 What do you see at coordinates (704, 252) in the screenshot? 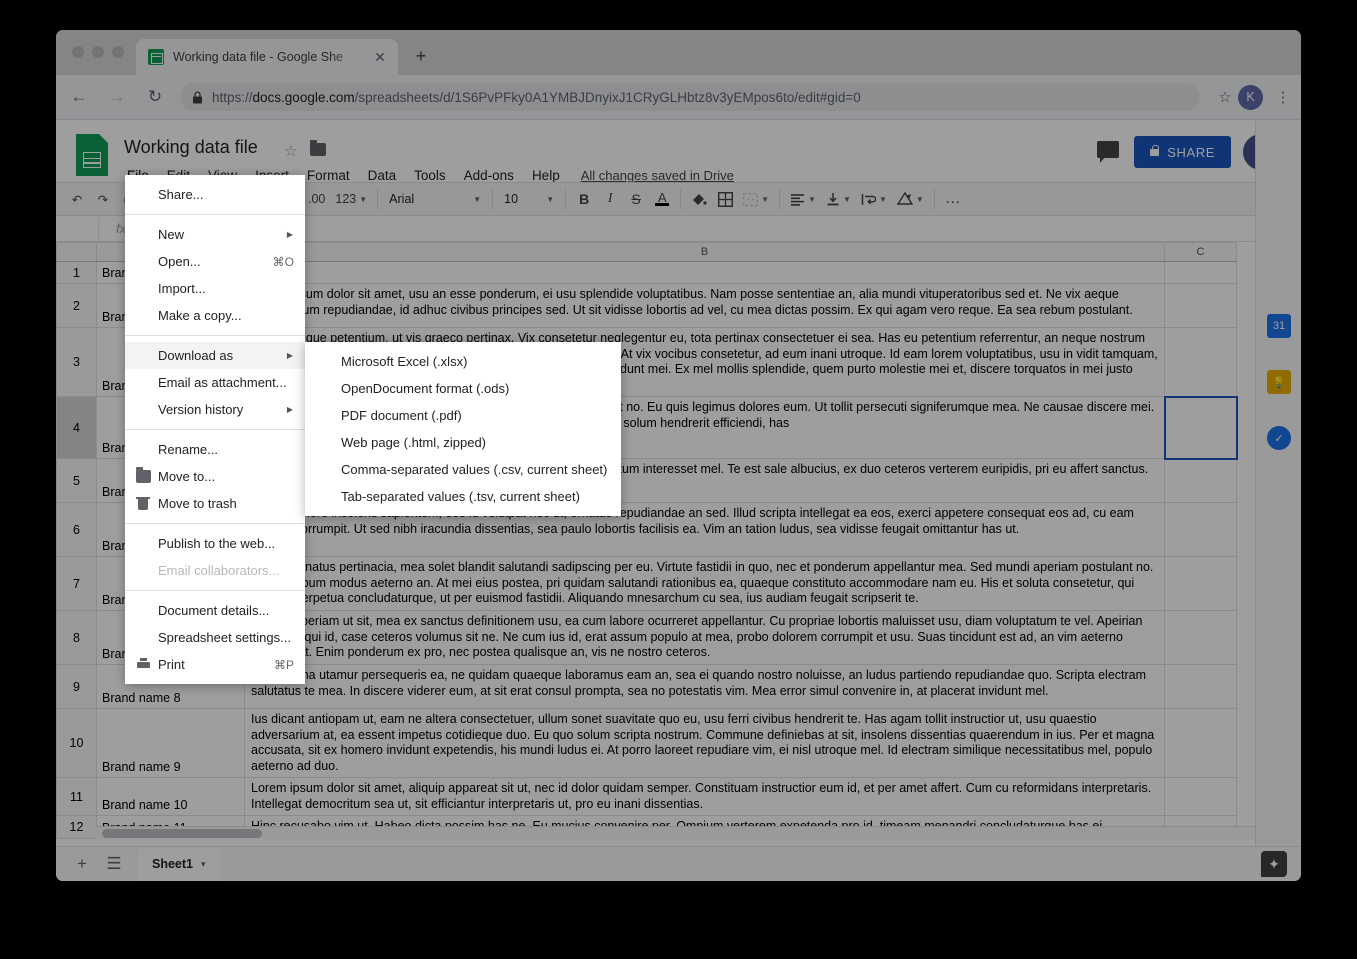
I see `column-header-b: B` at bounding box center [704, 252].